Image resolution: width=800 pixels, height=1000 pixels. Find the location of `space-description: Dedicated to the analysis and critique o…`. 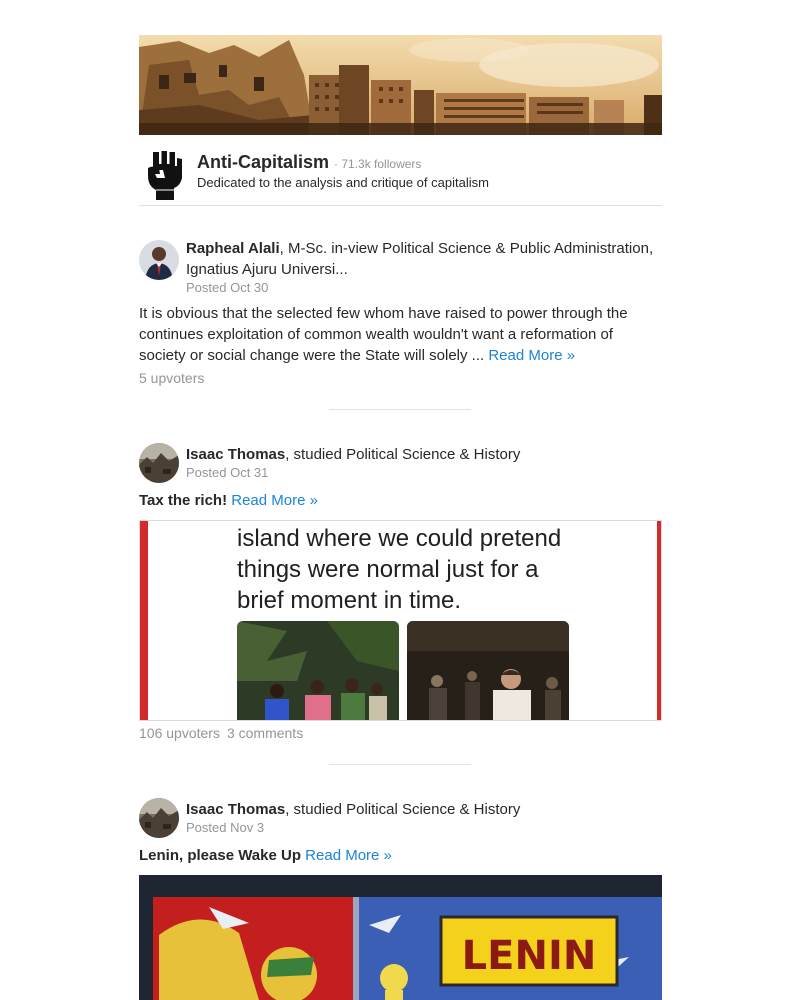

space-description: Dedicated to the analysis and critique o… is located at coordinates (343, 182).